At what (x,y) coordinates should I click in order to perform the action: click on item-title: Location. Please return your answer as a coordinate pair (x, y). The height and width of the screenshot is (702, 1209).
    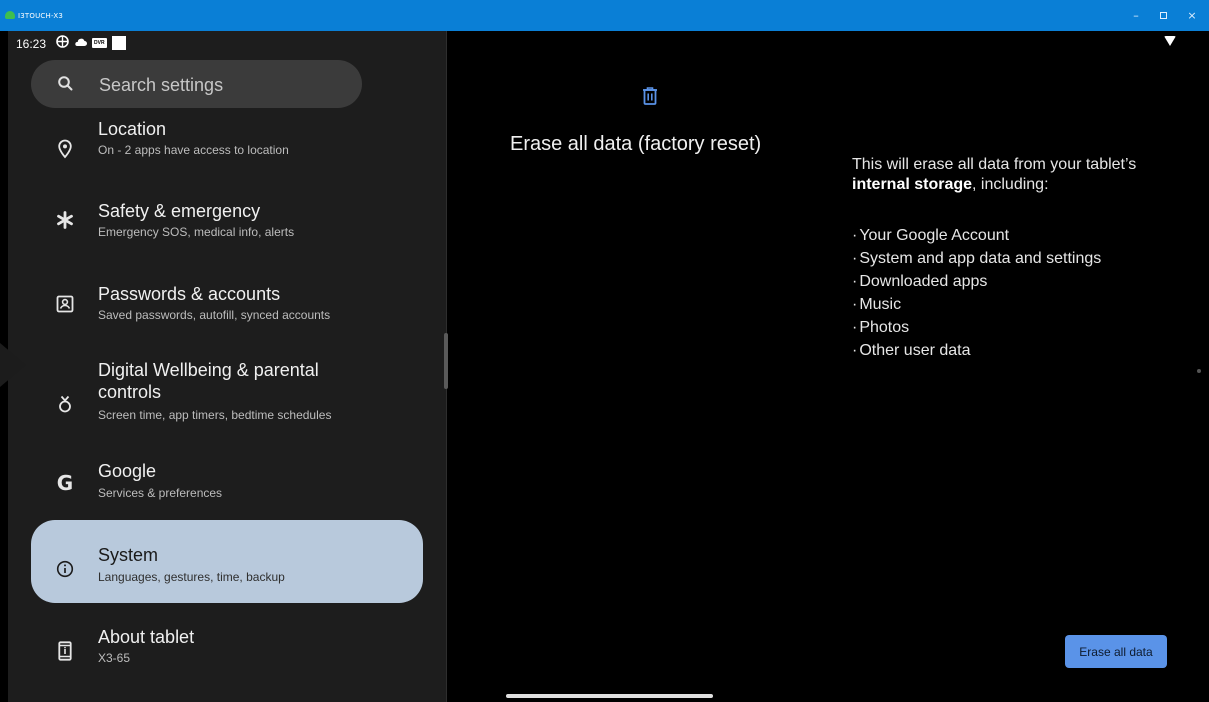
    Looking at the image, I should click on (132, 129).